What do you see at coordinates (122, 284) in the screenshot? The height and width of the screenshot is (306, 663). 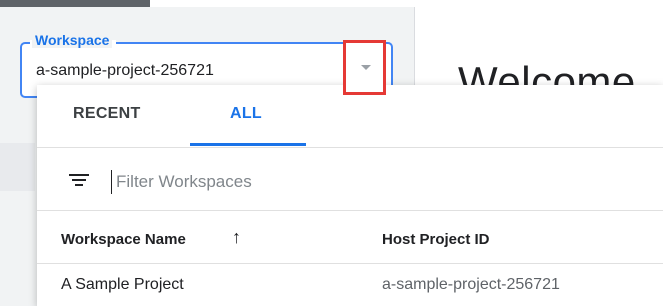 I see `workspace-name-cell: A Sample Project` at bounding box center [122, 284].